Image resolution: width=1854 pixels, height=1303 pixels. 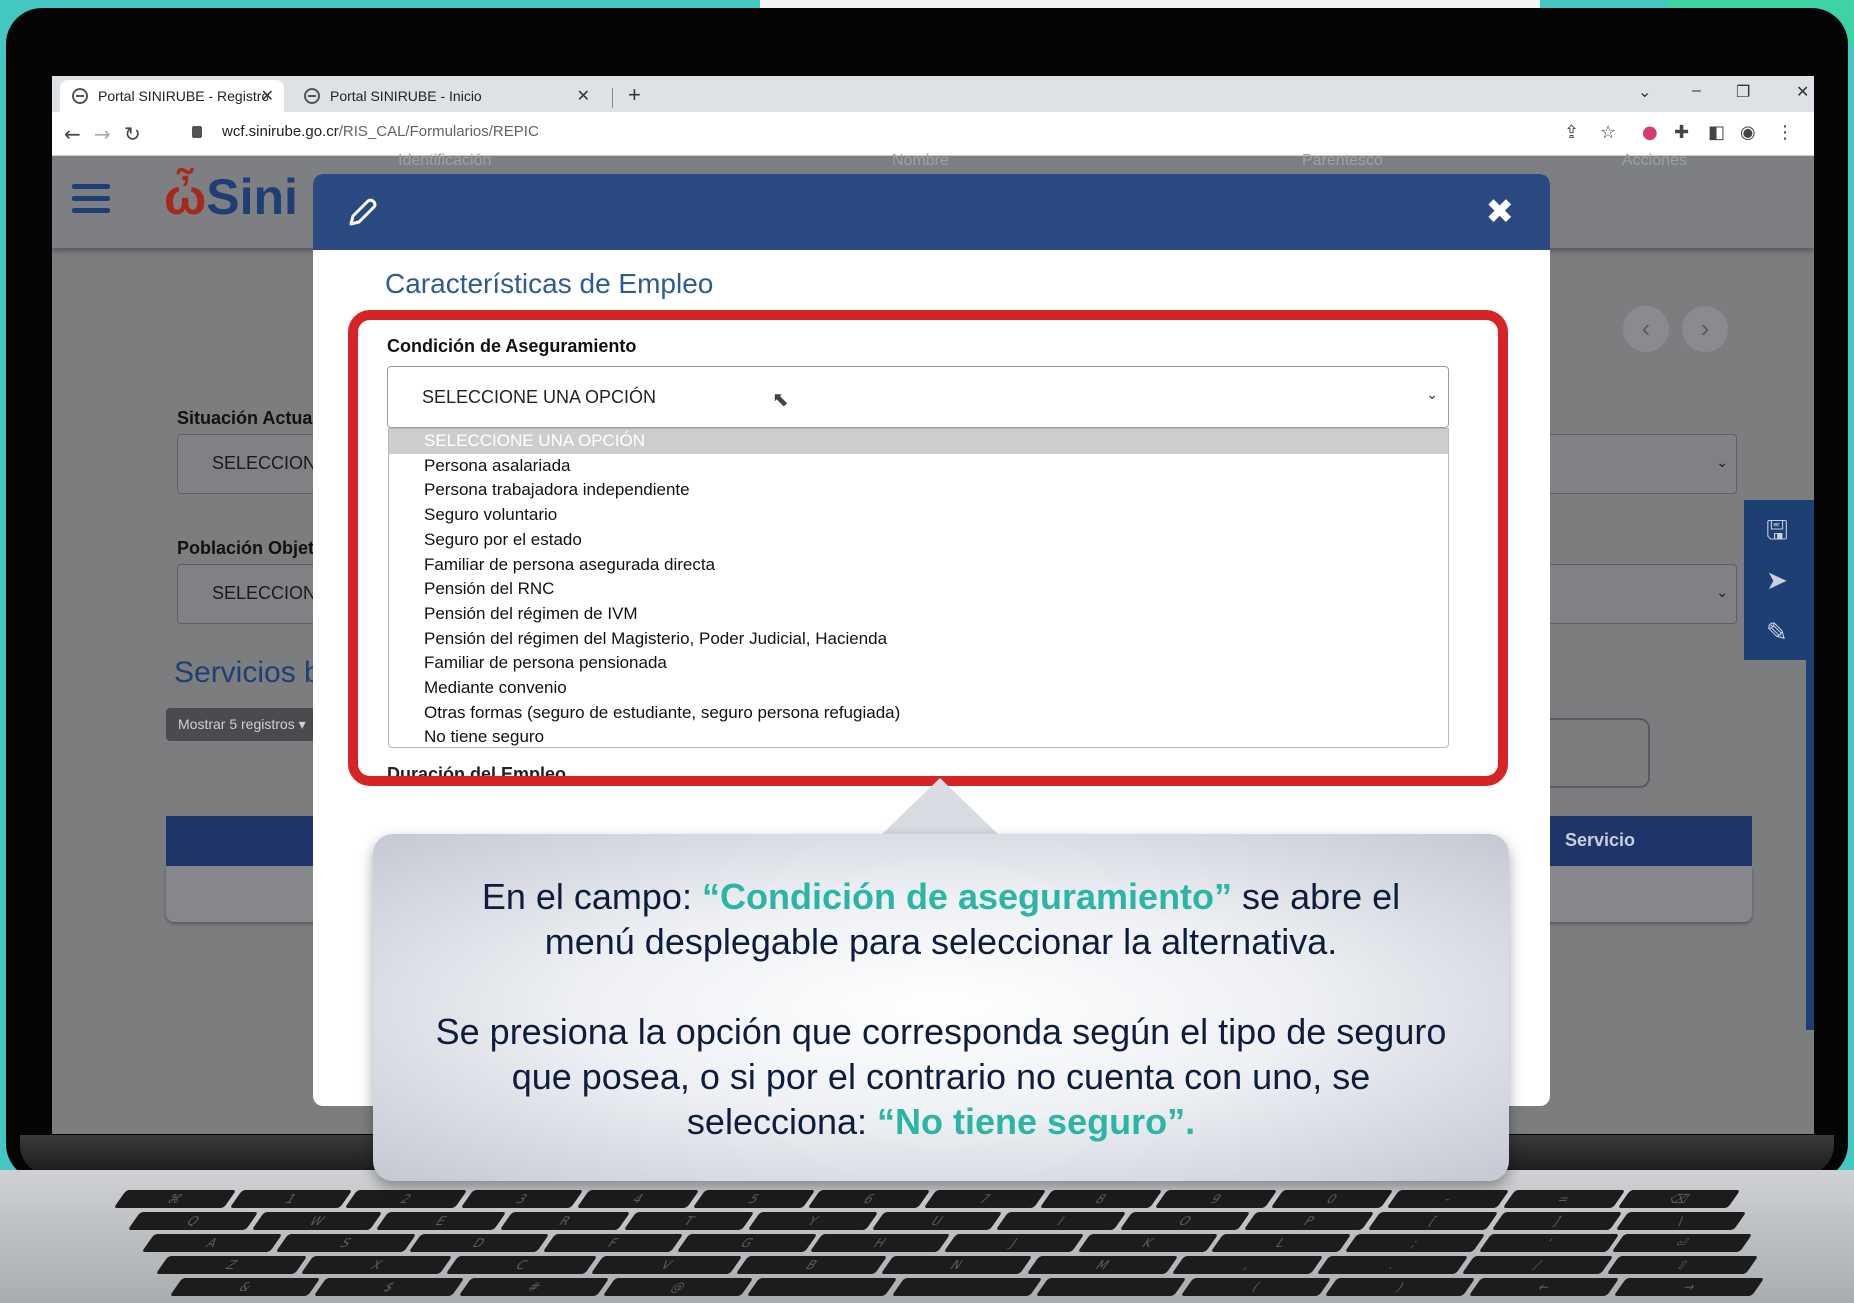 What do you see at coordinates (967, 896) in the screenshot?
I see `callout-highlight: “Condición de aseguramiento”` at bounding box center [967, 896].